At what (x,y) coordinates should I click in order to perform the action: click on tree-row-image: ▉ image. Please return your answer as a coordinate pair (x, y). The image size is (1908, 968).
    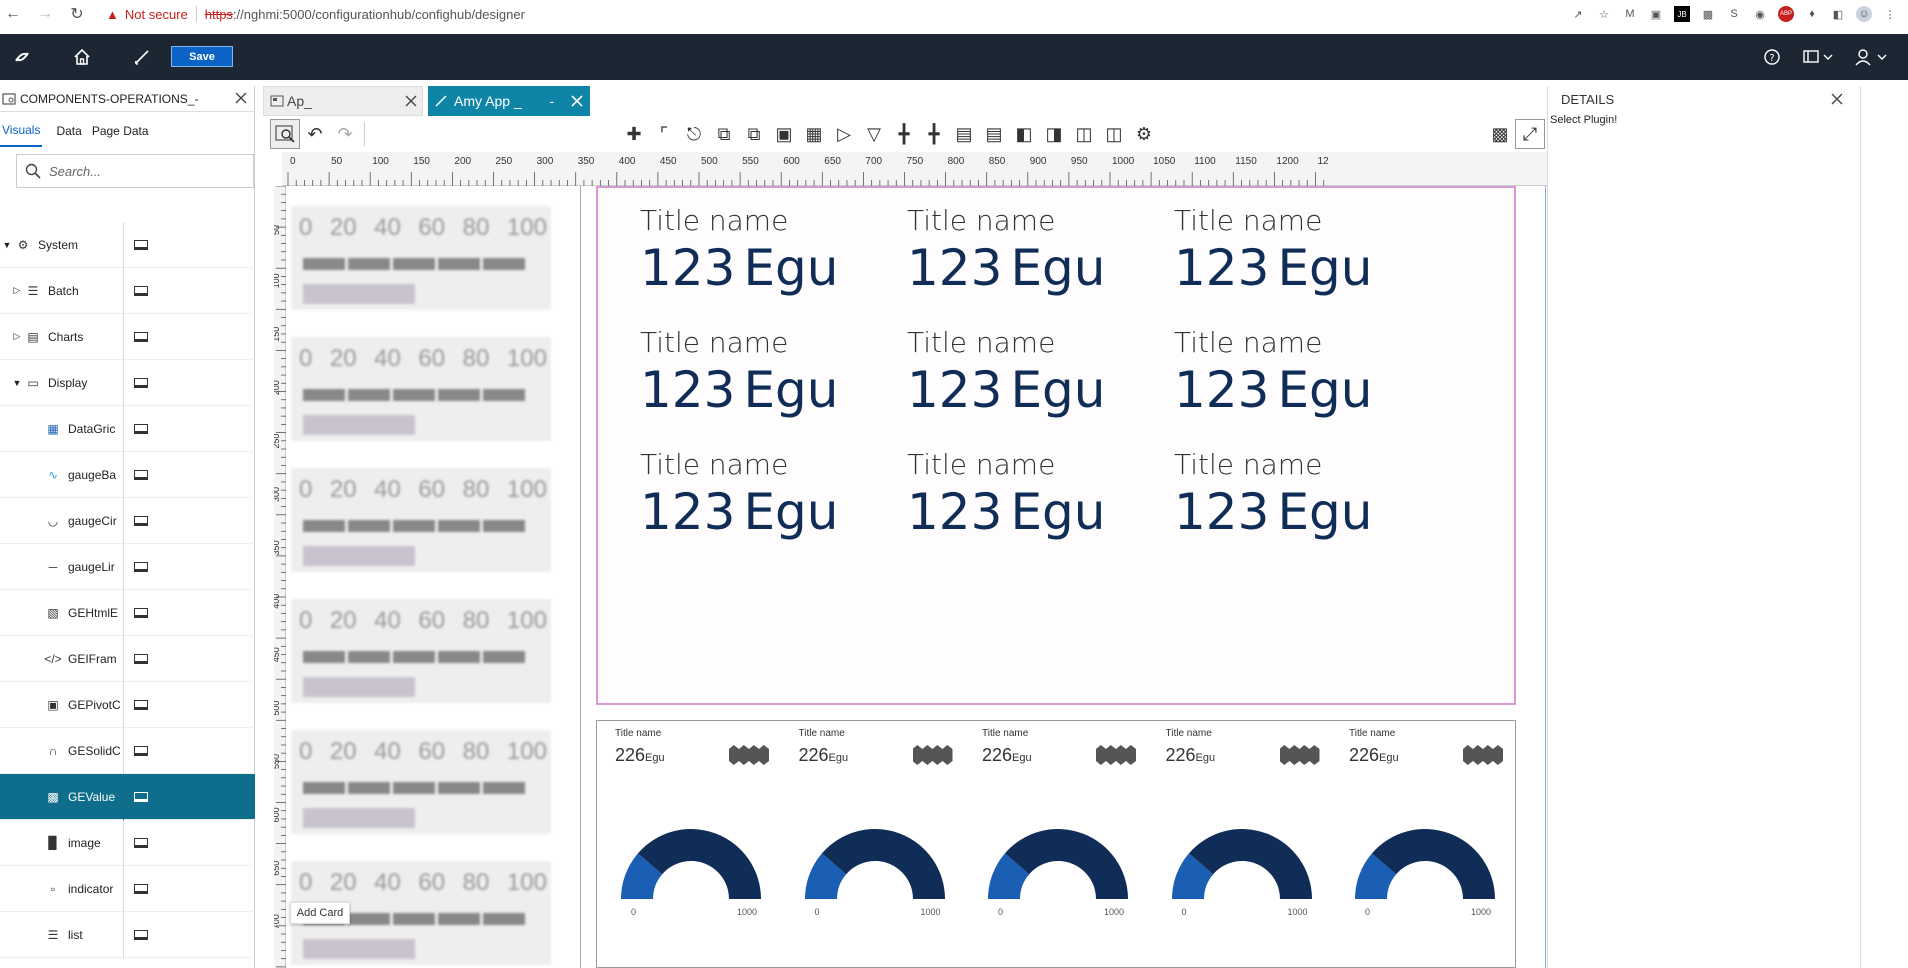
    Looking at the image, I should click on (127, 842).